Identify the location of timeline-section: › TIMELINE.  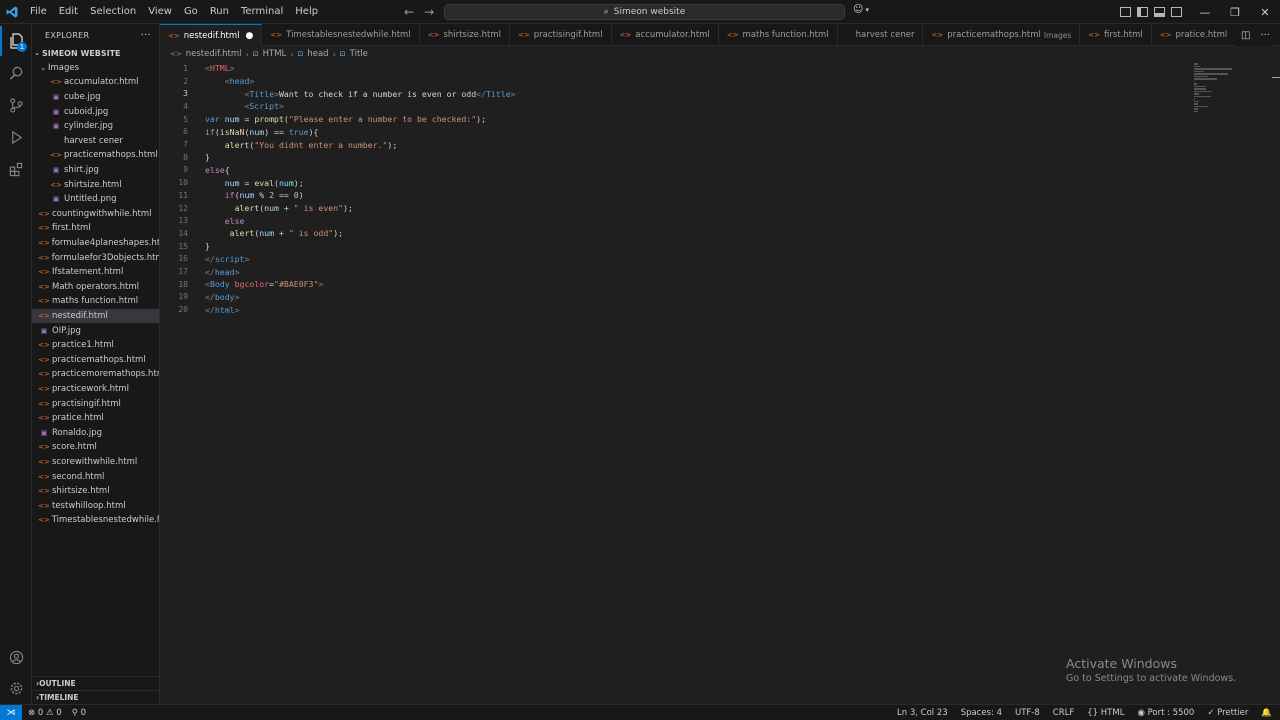
(96, 697).